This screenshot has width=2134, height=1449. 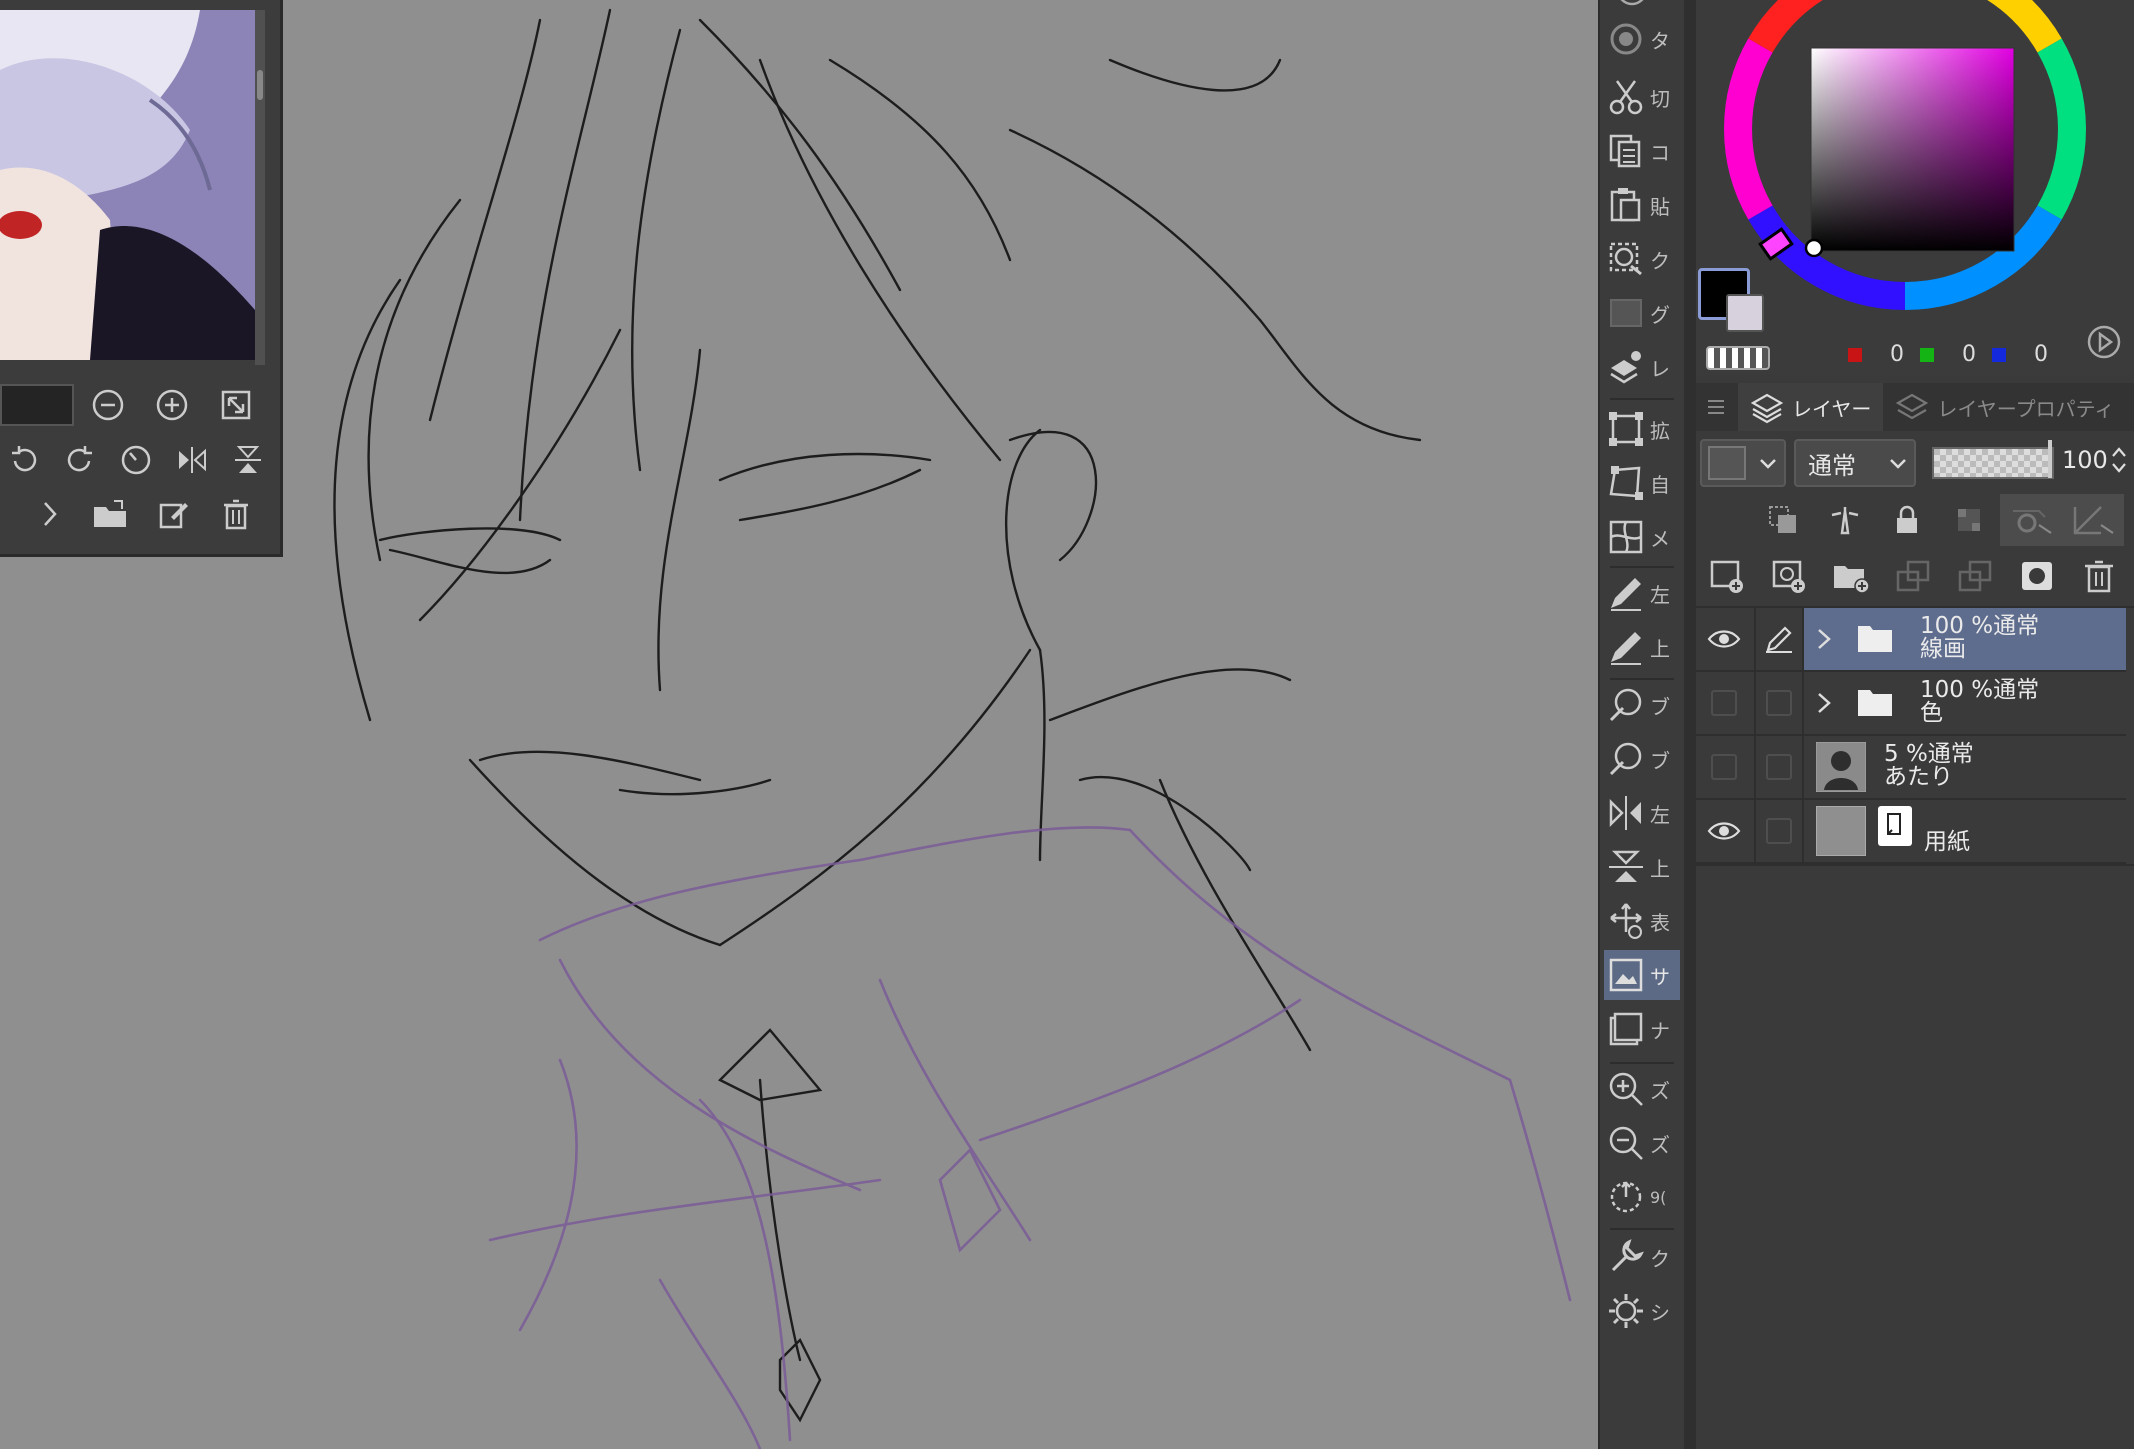 What do you see at coordinates (1789, 576) in the screenshot?
I see `new-vector-layer-button` at bounding box center [1789, 576].